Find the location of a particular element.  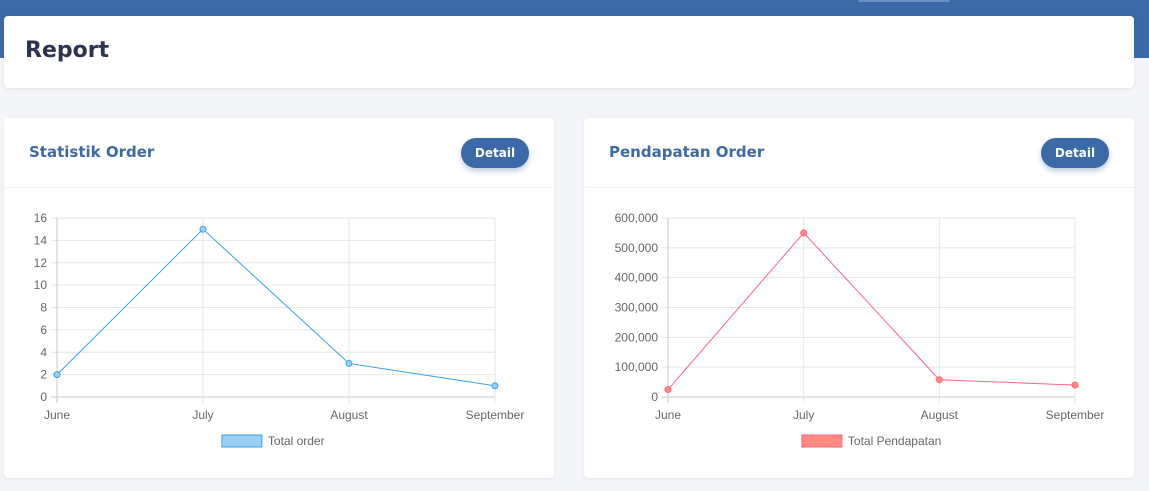

y-tick-label: 8 is located at coordinates (43, 308).